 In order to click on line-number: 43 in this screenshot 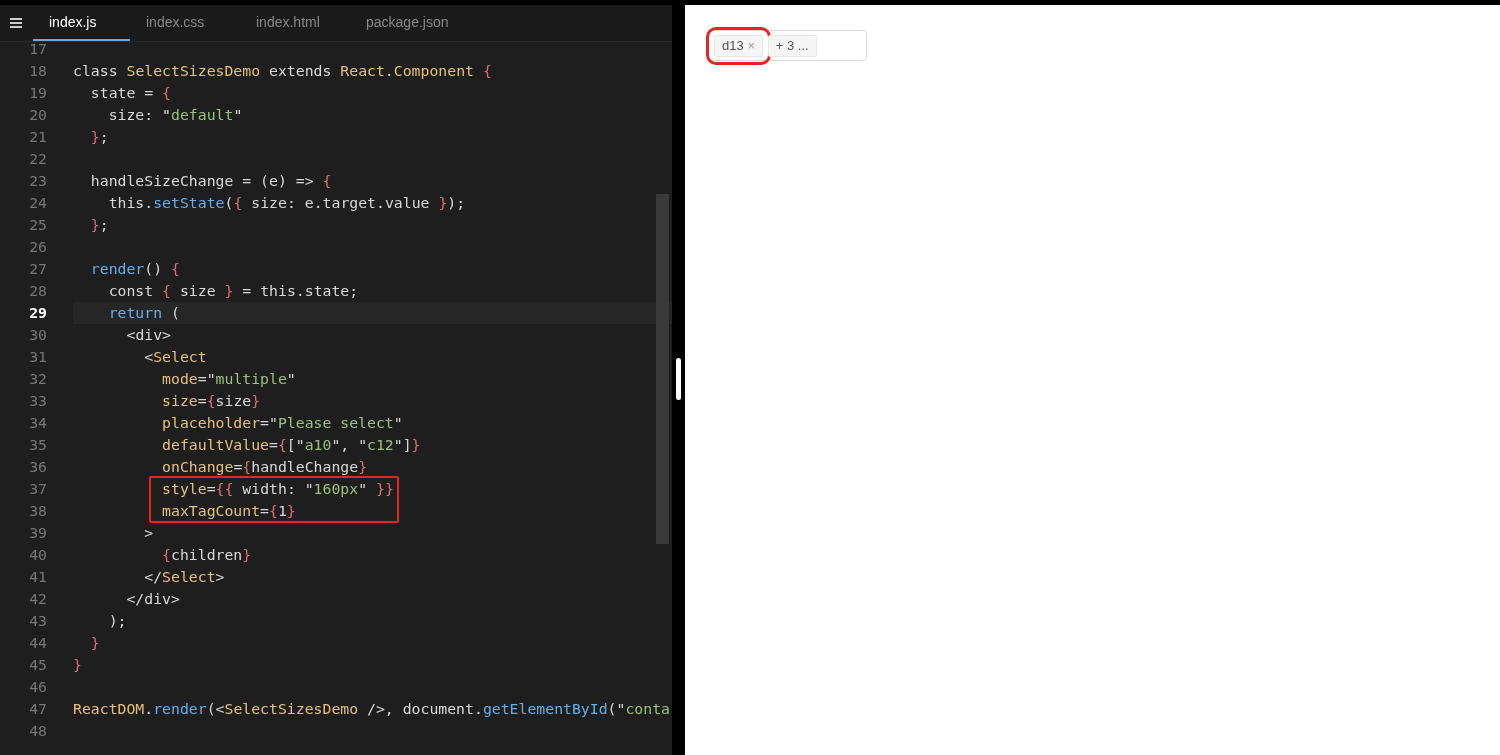, I will do `click(37, 621)`.